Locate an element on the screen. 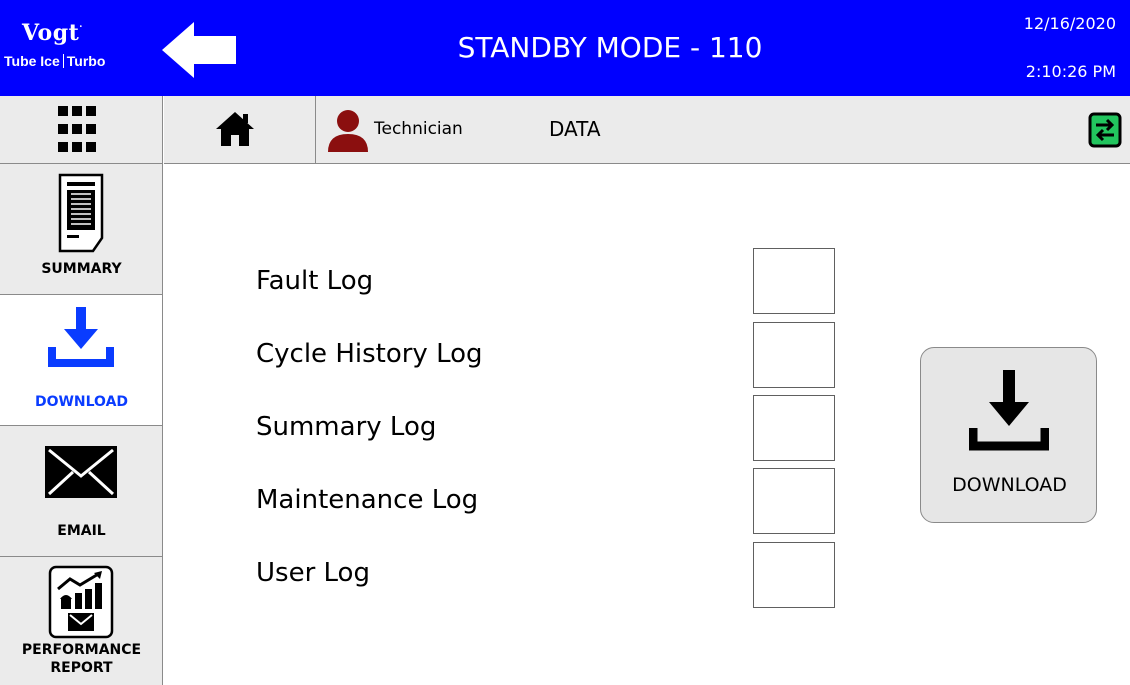  download-button: DOWNLOAD is located at coordinates (1008, 435).